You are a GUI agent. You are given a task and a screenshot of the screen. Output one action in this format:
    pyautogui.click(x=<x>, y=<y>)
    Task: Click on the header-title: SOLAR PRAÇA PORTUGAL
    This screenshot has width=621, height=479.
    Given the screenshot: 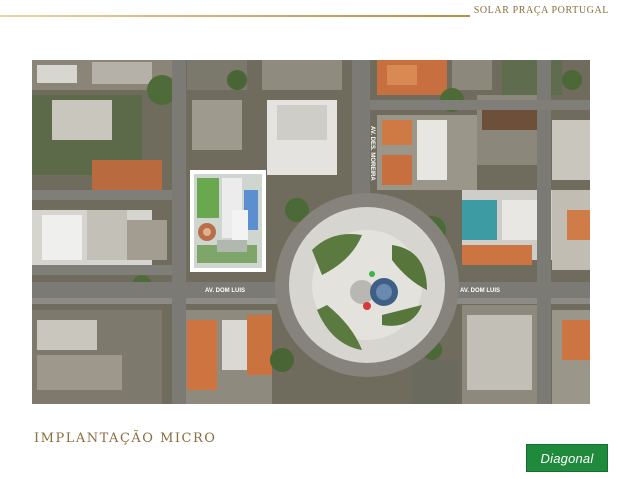 What is the action you would take?
    pyautogui.click(x=541, y=10)
    